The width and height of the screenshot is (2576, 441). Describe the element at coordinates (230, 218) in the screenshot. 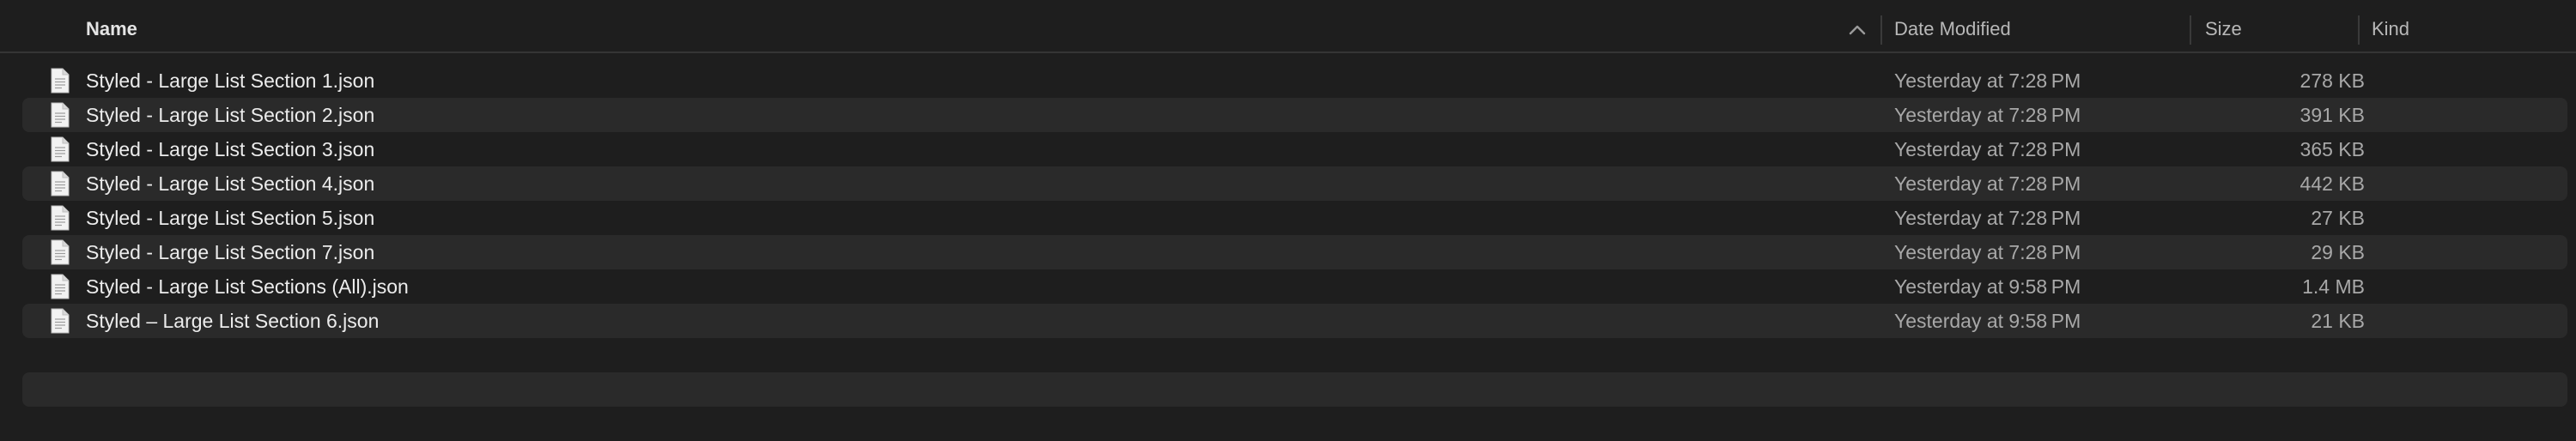

I see `file-name: Styled - Large List Section 5.json` at that location.